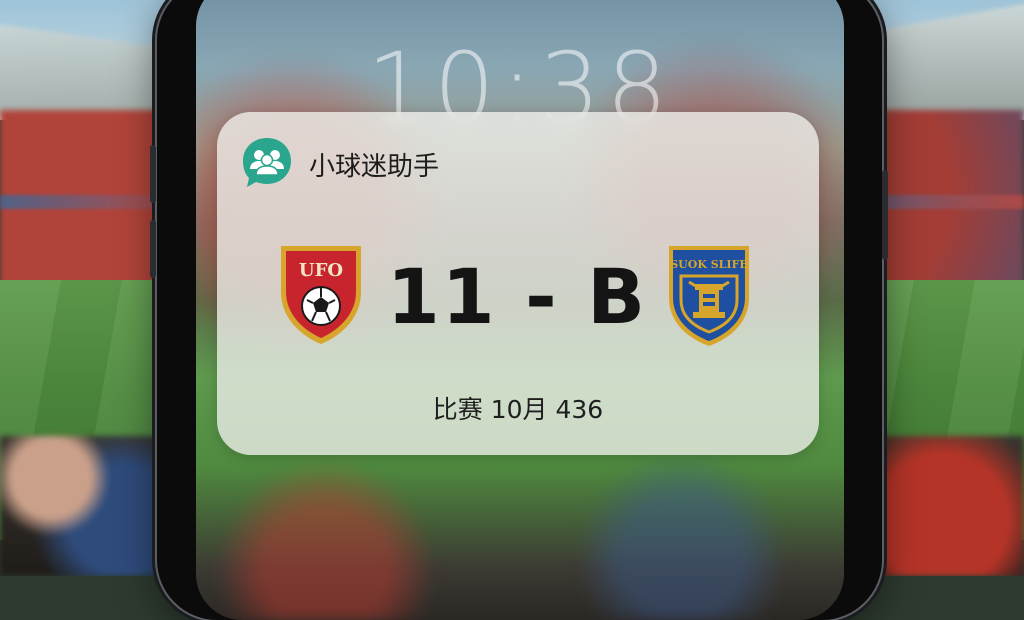  What do you see at coordinates (518, 409) in the screenshot?
I see `match-info: 比赛 10月 436` at bounding box center [518, 409].